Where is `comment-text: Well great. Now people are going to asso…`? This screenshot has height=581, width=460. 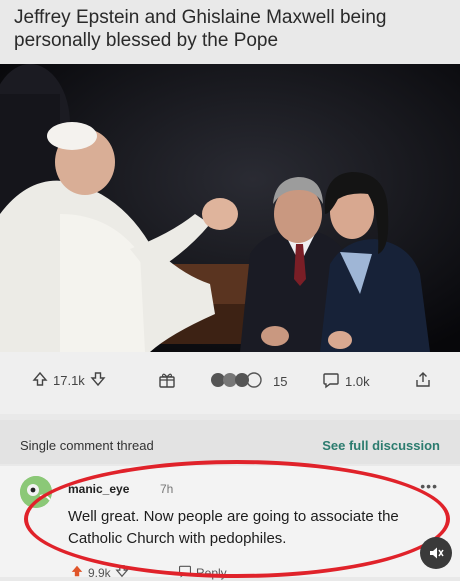 comment-text: Well great. Now people are going to asso… is located at coordinates (233, 527).